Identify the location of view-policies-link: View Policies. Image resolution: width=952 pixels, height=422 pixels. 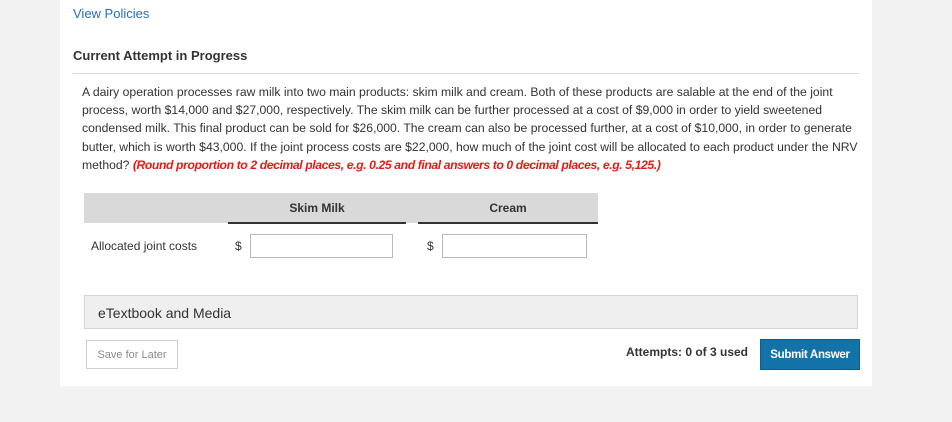
(111, 13).